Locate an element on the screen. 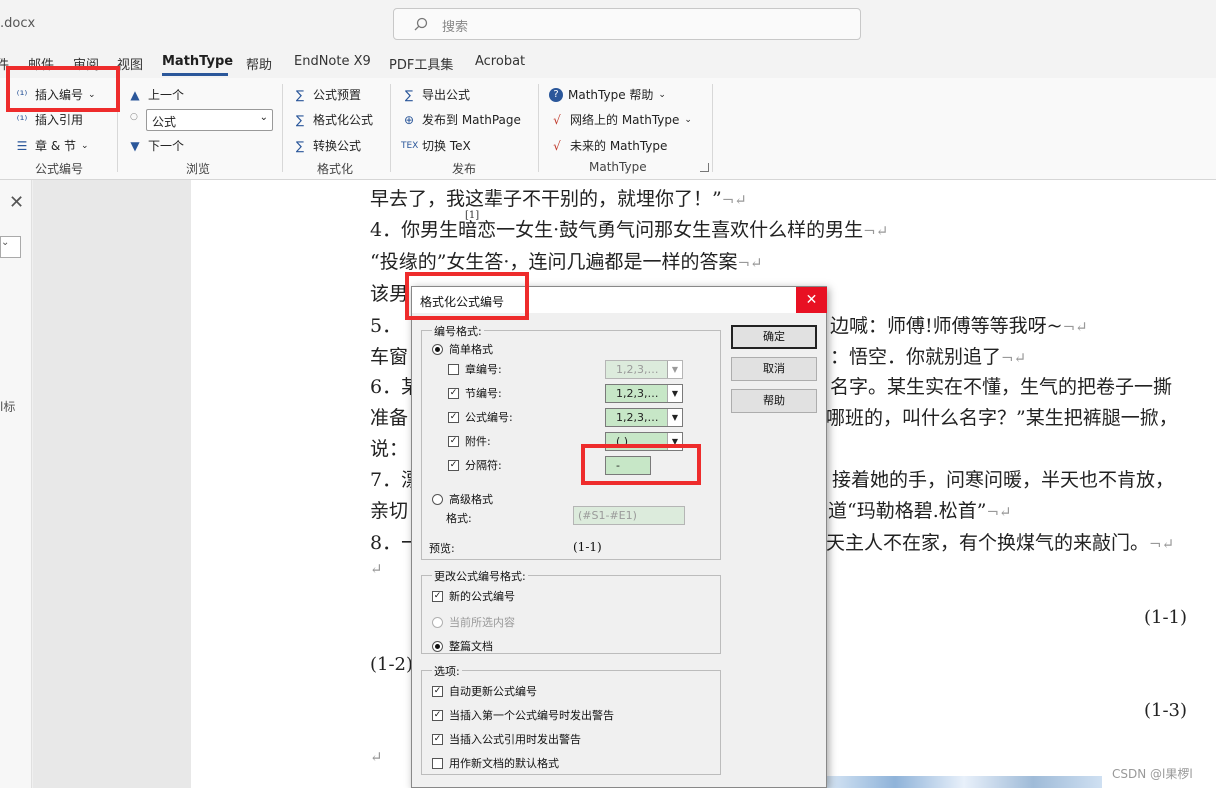 The height and width of the screenshot is (788, 1216). warn-first-number-checkbox: ✓ 当插入第一个公式编号时发出警告 is located at coordinates (523, 715).